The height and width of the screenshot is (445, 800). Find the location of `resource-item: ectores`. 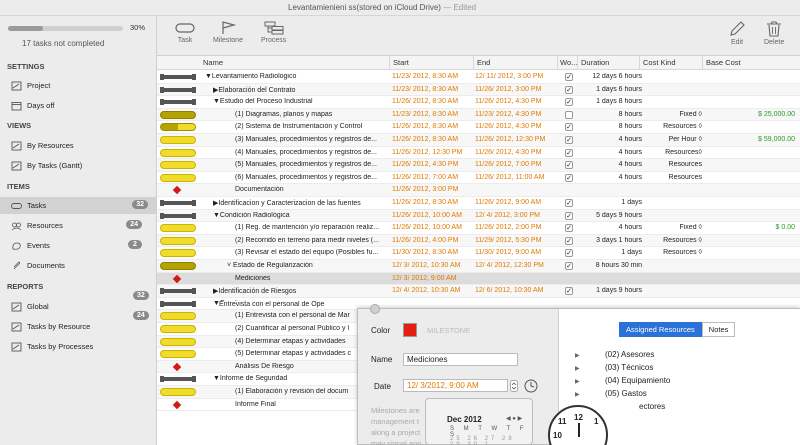

resource-item: ectores is located at coordinates (652, 406).